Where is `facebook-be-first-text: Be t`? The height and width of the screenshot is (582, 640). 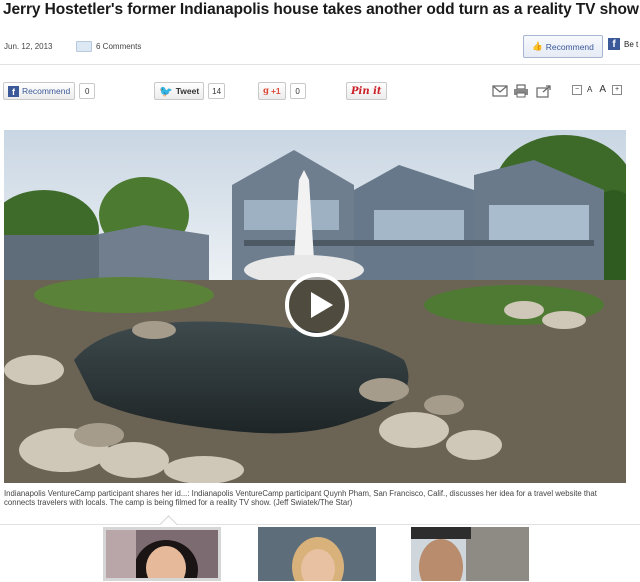 facebook-be-first-text: Be t is located at coordinates (631, 44).